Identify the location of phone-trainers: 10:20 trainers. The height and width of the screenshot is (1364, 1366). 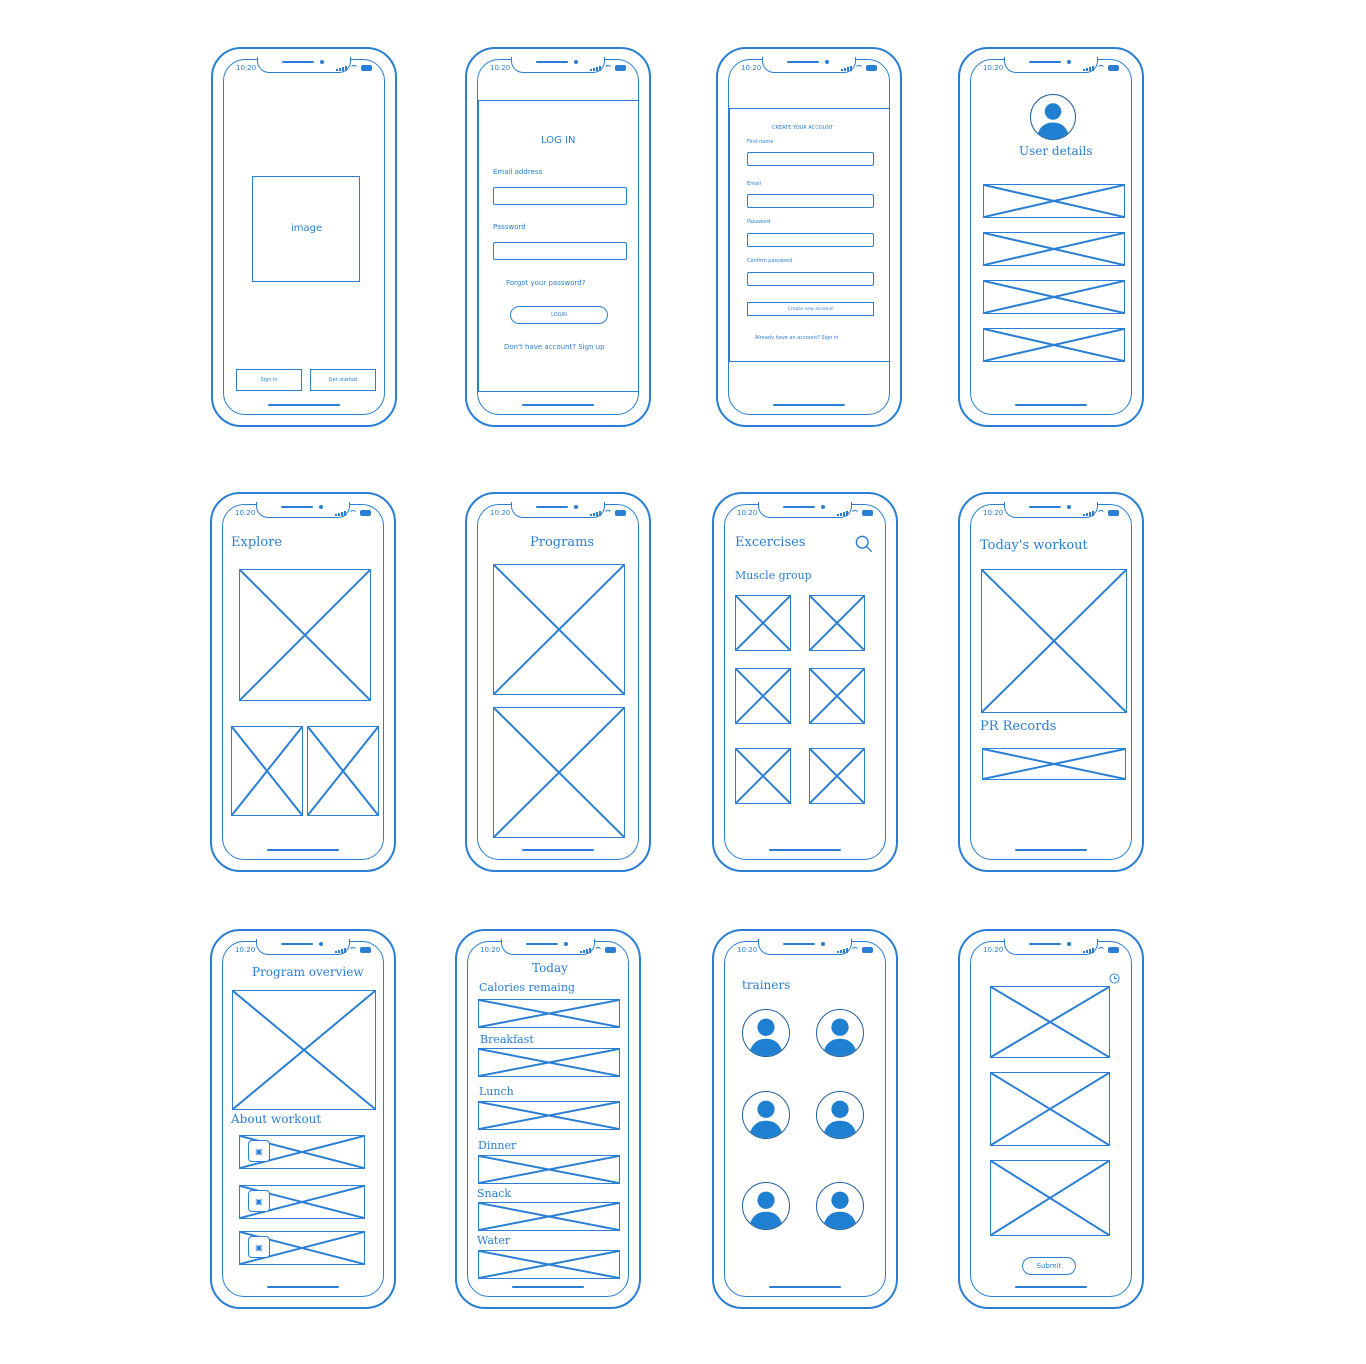
(805, 1119).